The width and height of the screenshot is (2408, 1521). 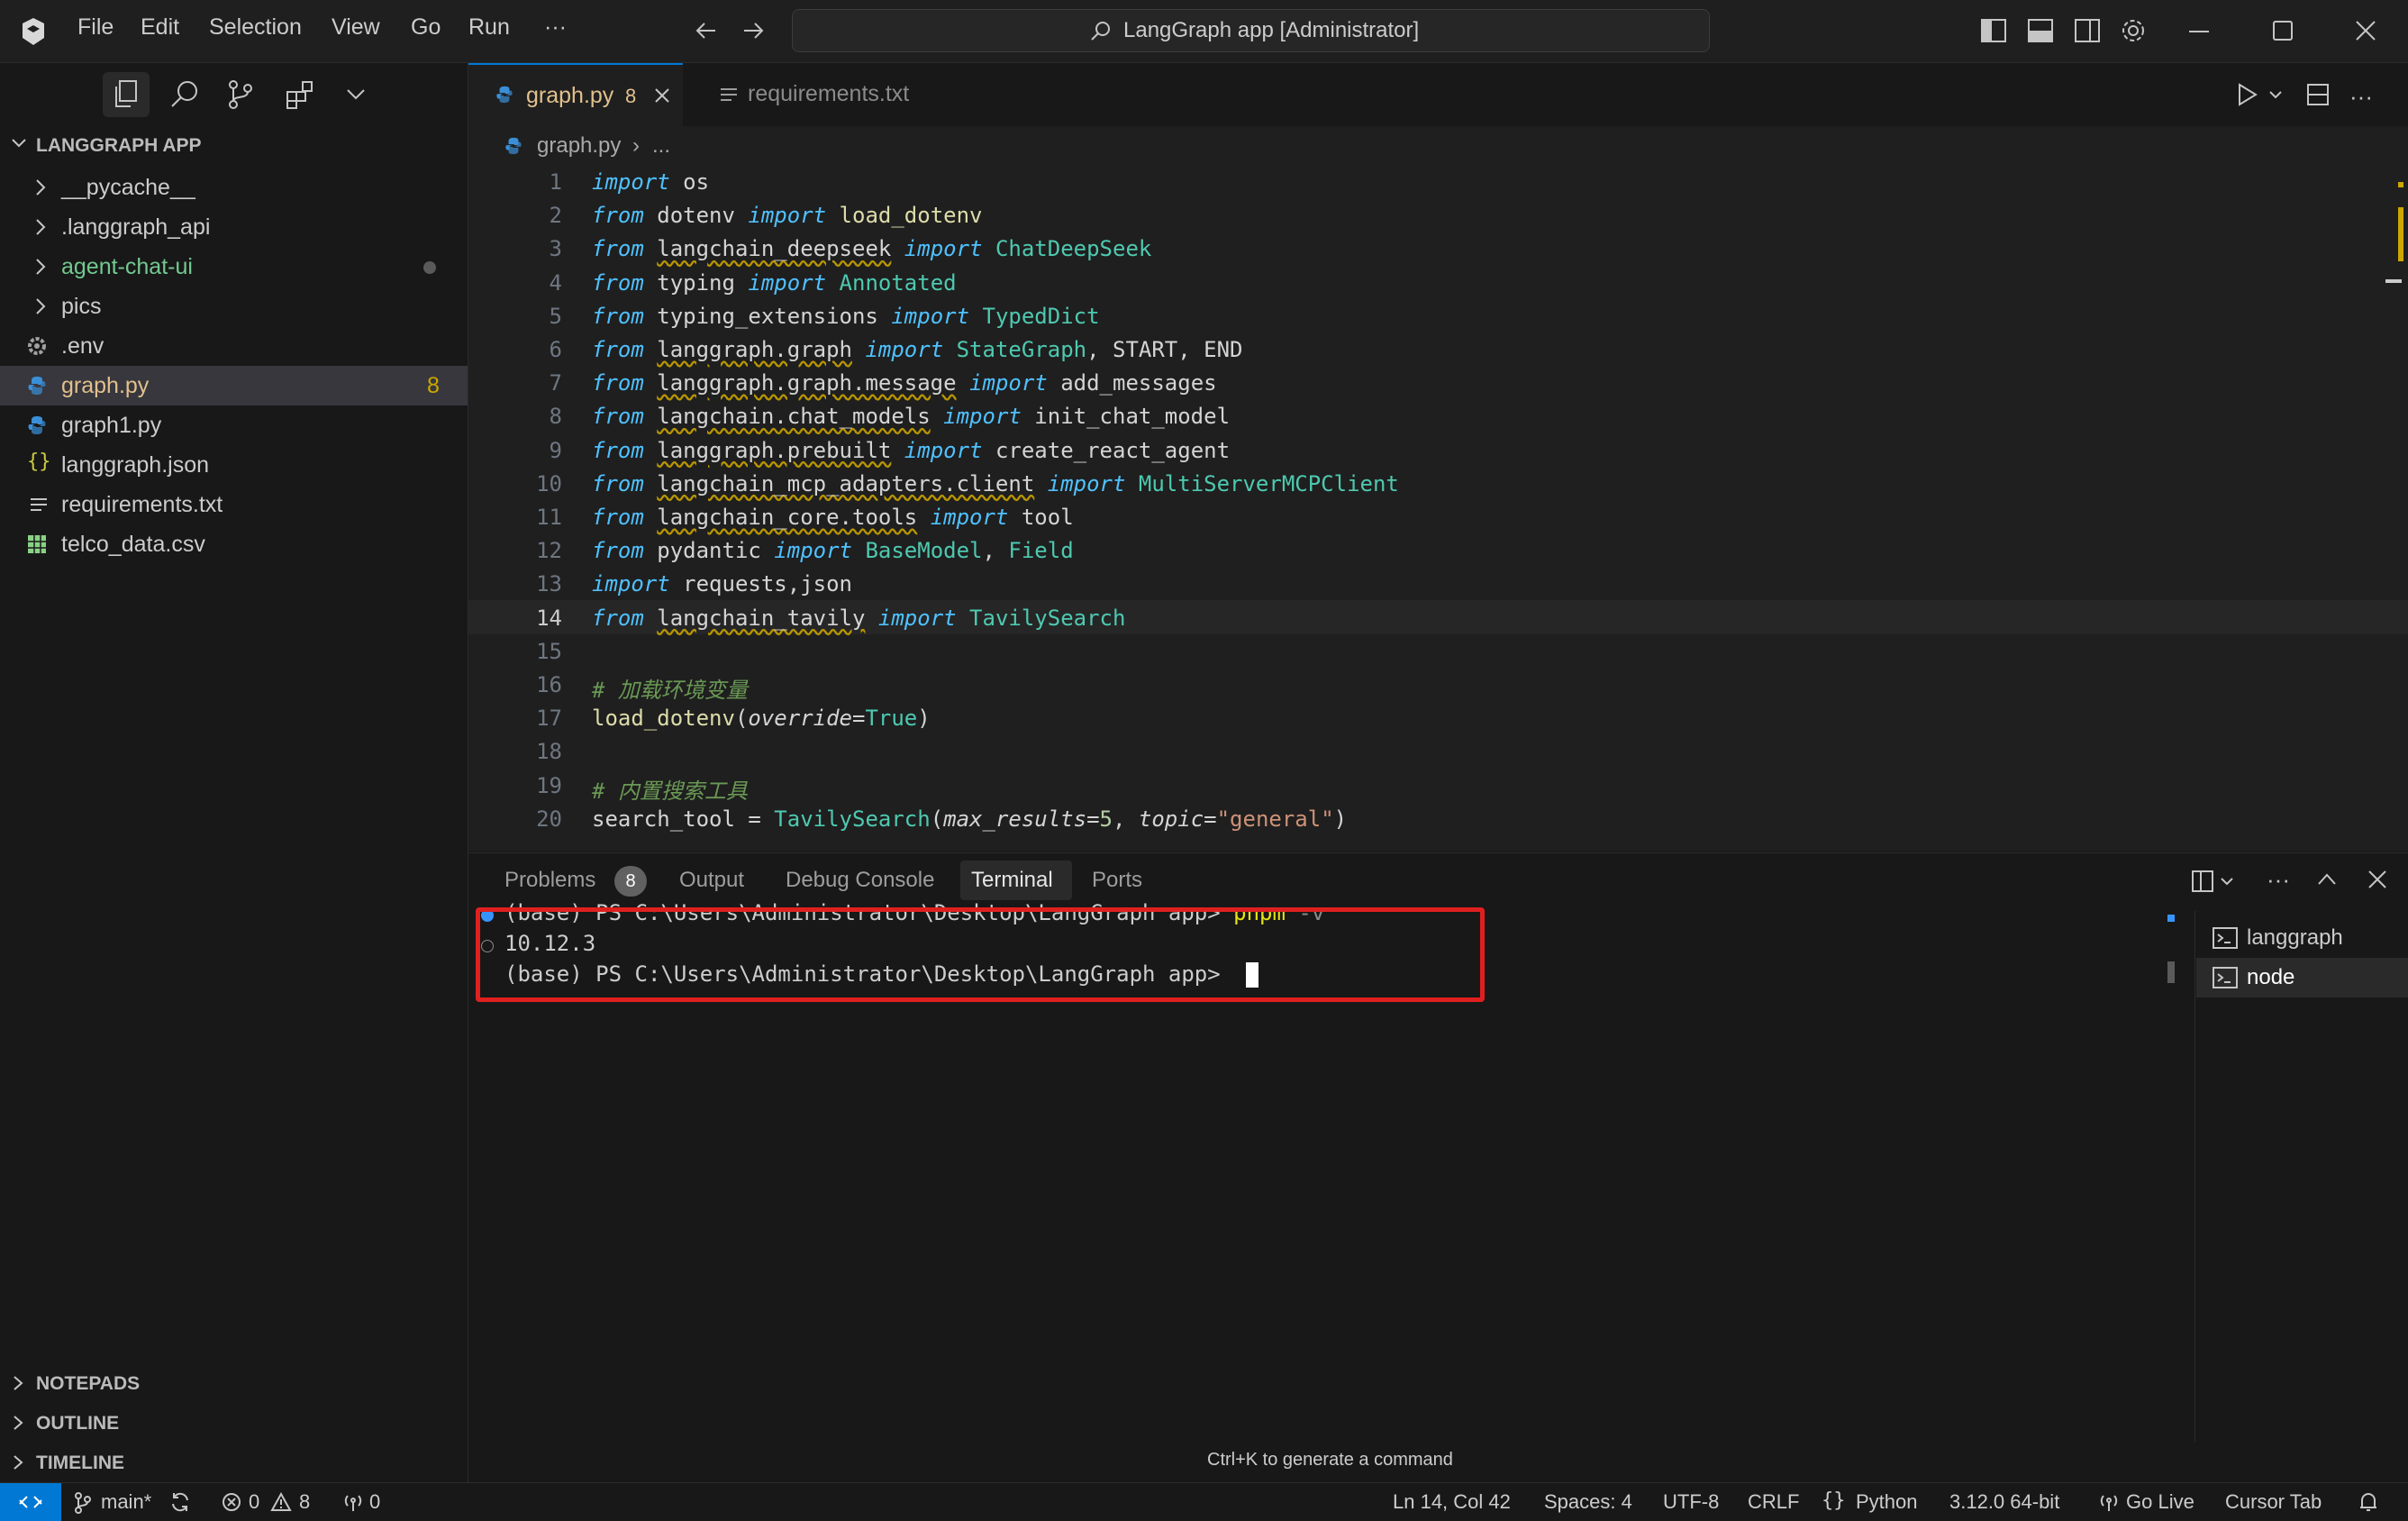 I want to click on line-source: from pydantic import BaseModel, Field, so click(x=833, y=551).